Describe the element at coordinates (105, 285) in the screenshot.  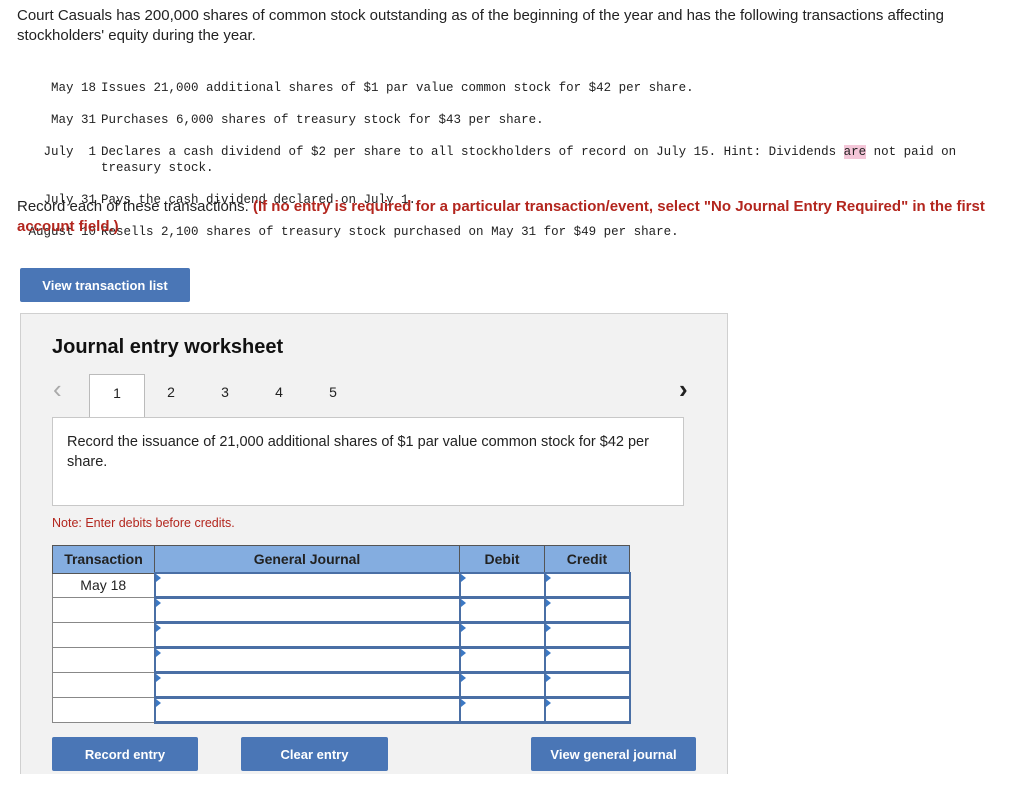
I see `view-transaction-list-button: View transaction list` at that location.